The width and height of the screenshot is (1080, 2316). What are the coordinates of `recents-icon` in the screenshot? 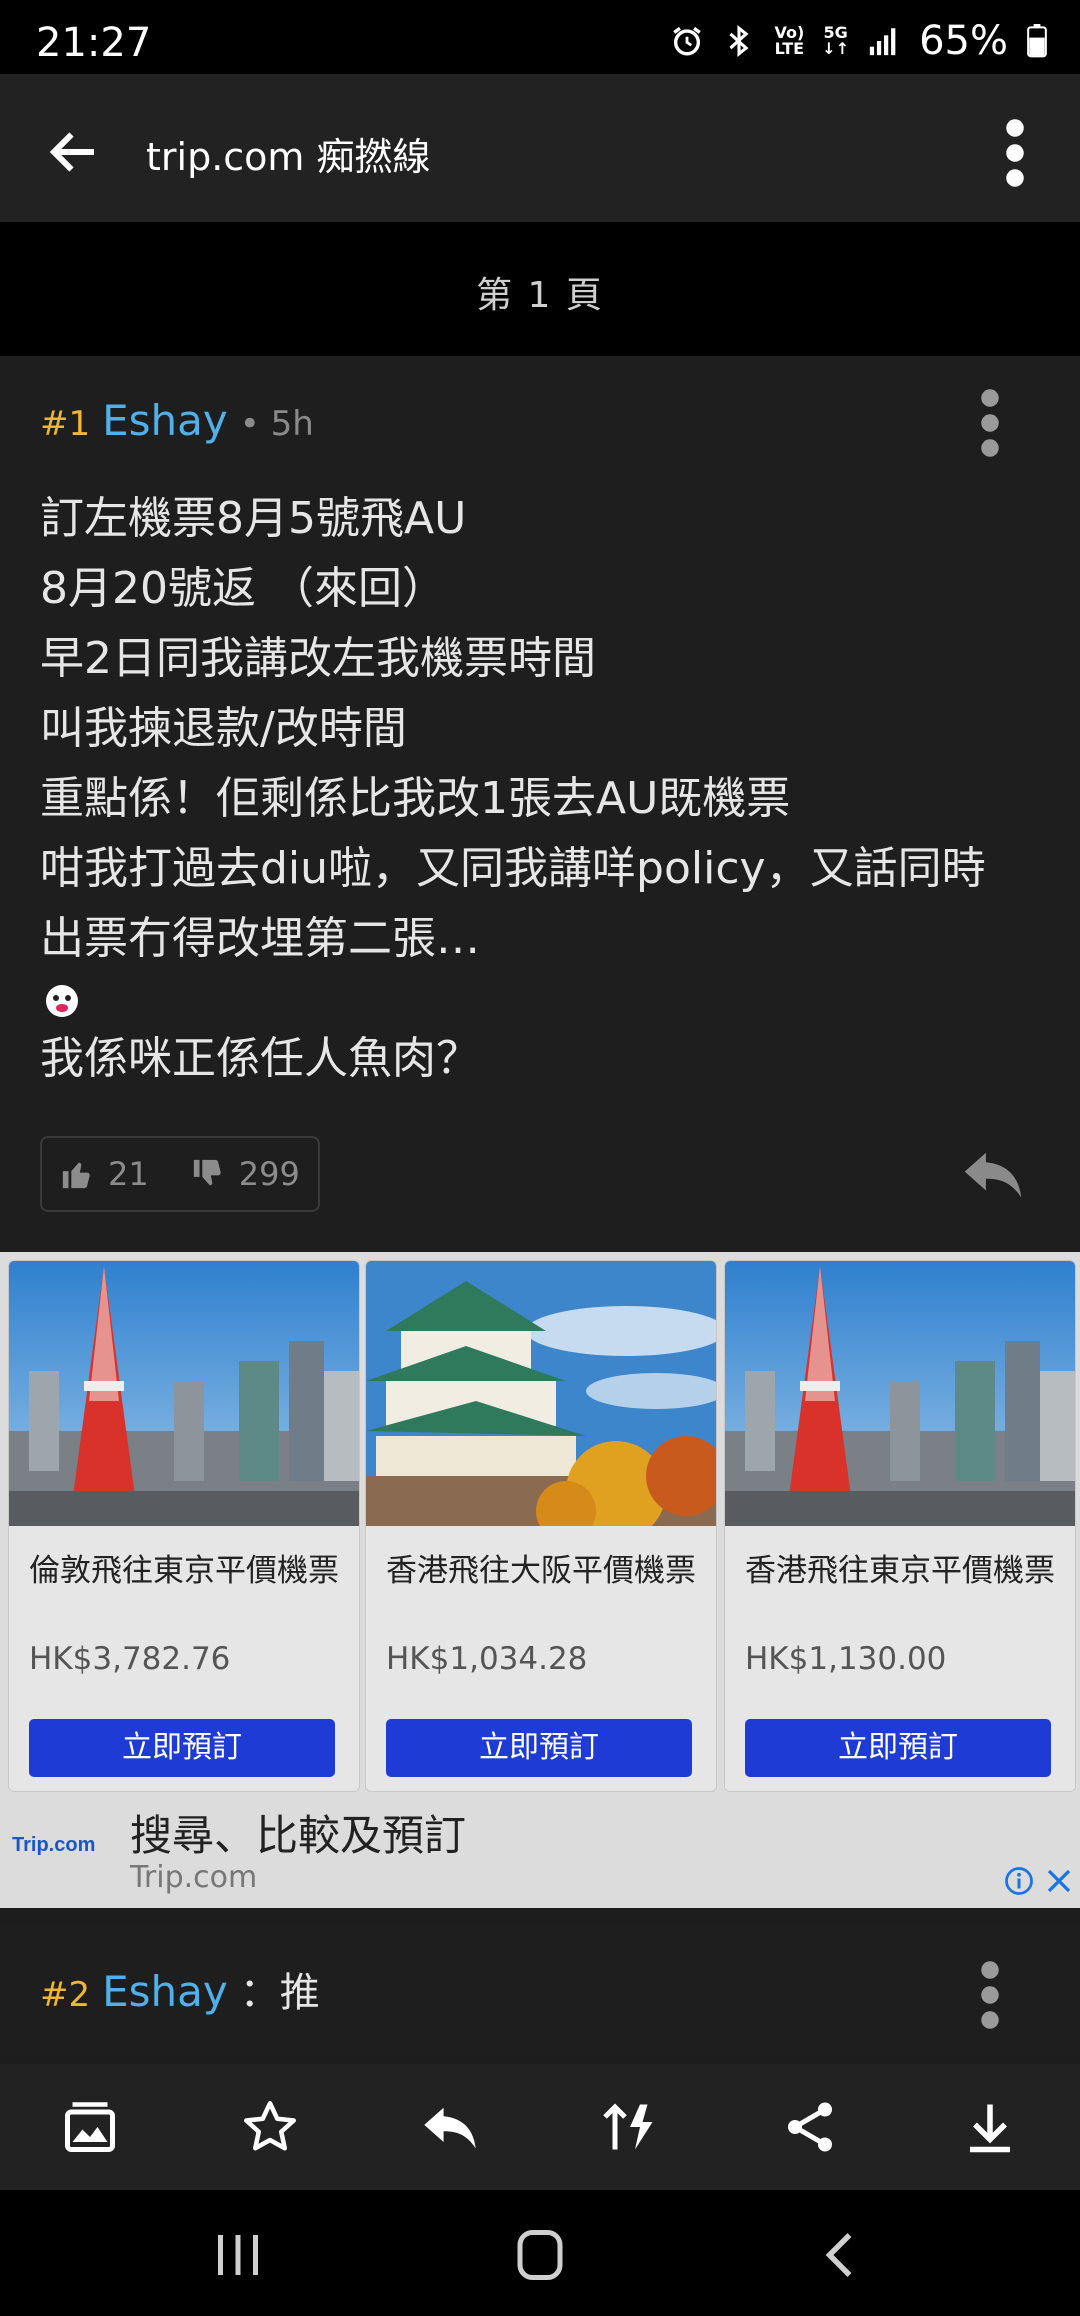 It's located at (238, 2255).